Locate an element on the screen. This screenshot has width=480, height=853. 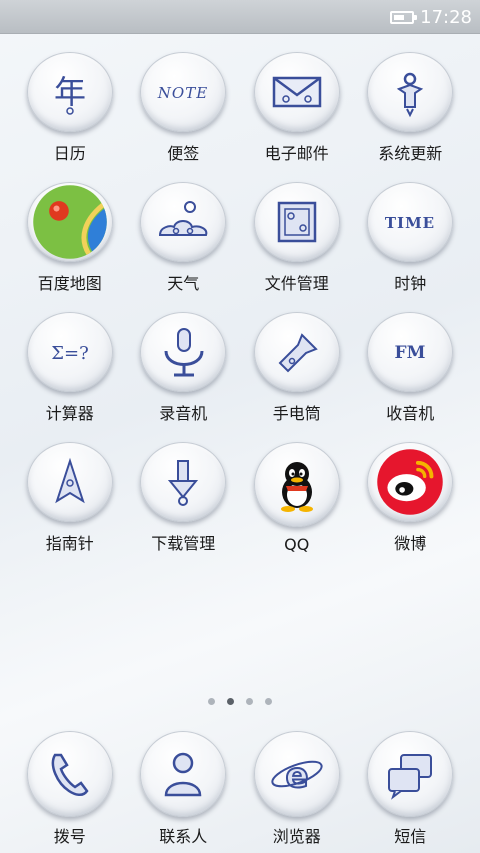
app-label: 浏览器 is located at coordinates (296, 836).